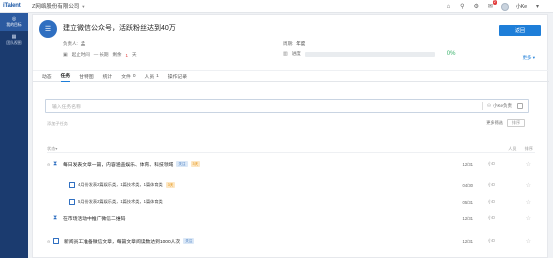 The height and width of the screenshot is (258, 553). I want to click on settings-icon: ⚙, so click(476, 6).